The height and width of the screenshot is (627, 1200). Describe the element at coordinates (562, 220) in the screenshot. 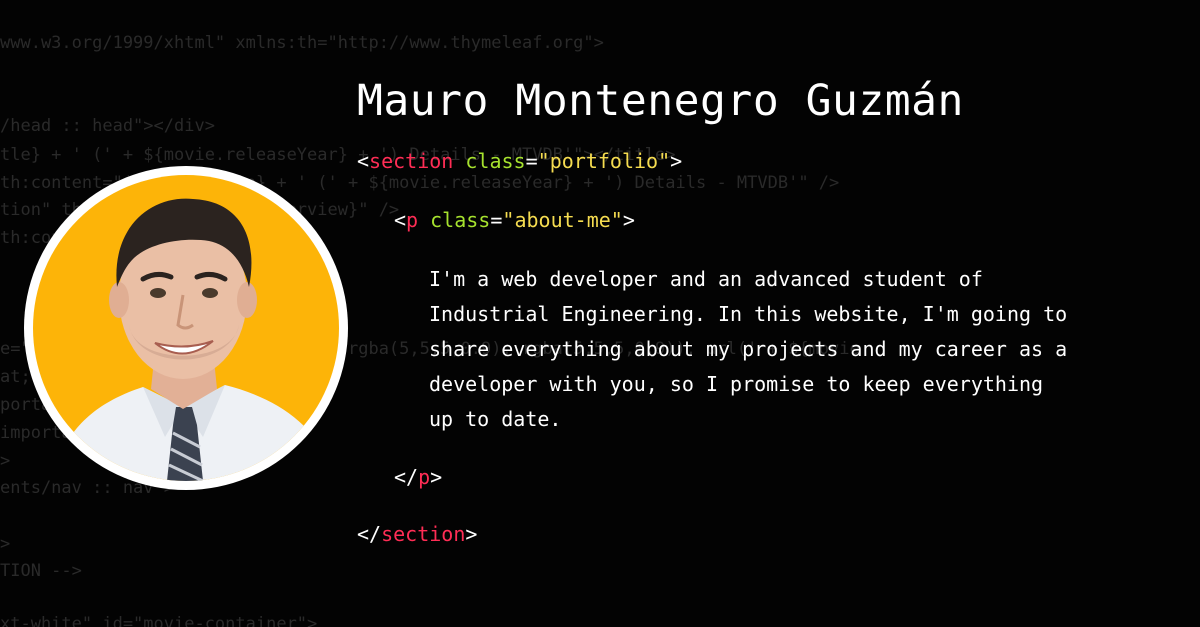

I see `code-string: "about-me"` at that location.